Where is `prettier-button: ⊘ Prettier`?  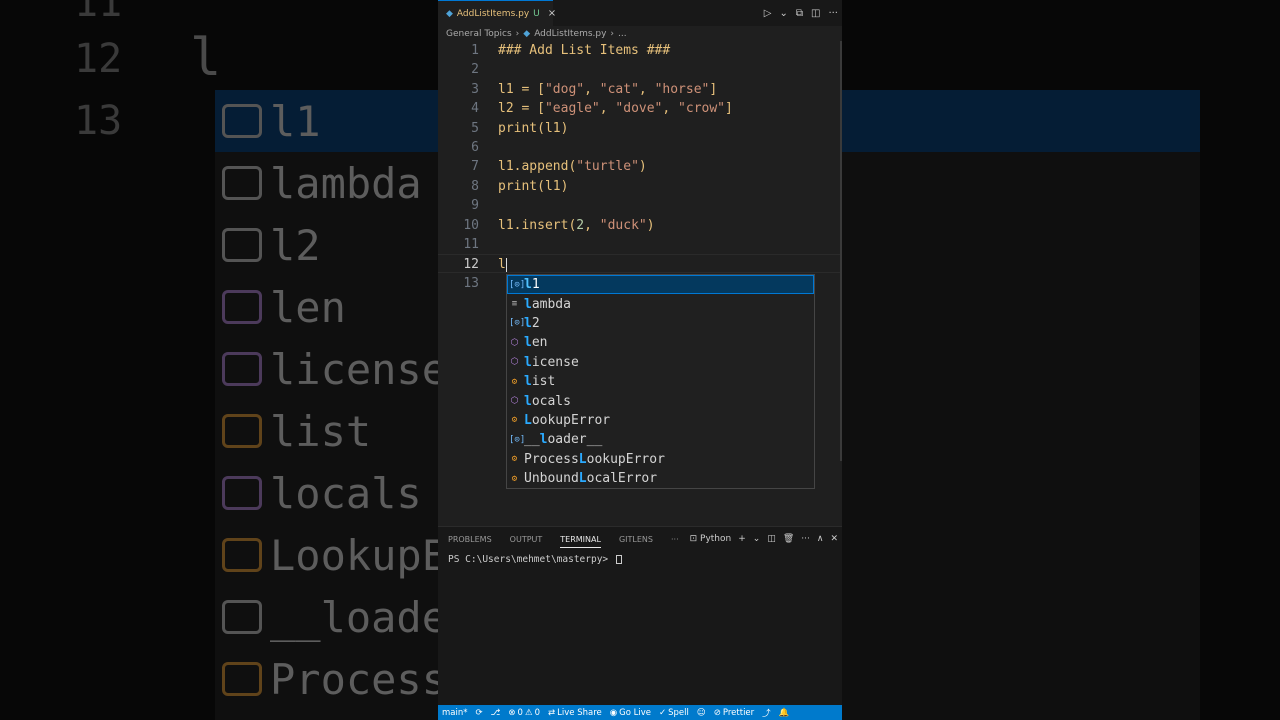
prettier-button: ⊘ Prettier is located at coordinates (734, 713).